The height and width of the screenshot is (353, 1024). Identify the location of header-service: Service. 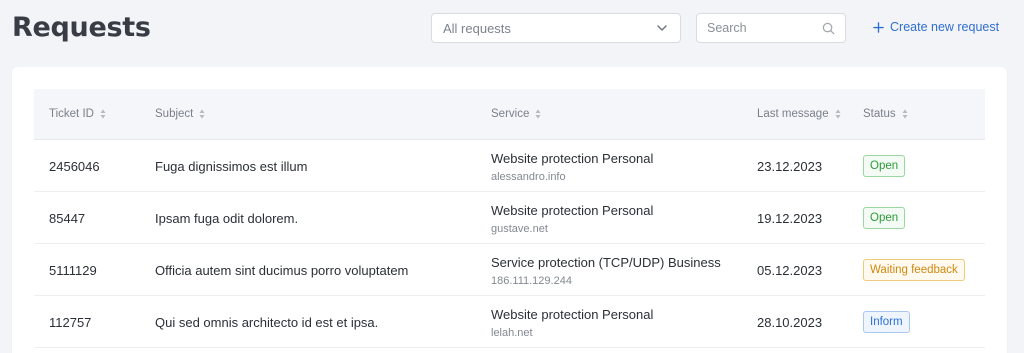
(516, 114).